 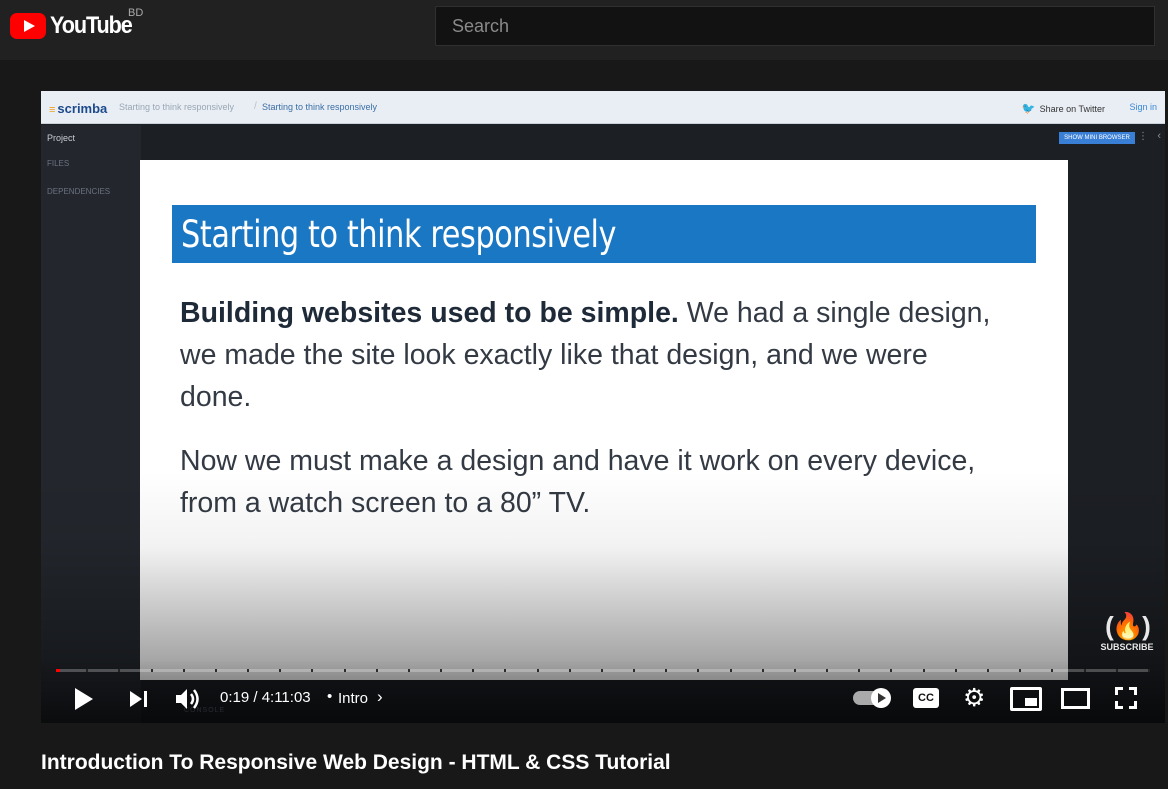 I want to click on slide-title-bar: Starting to think responsively, so click(x=604, y=234).